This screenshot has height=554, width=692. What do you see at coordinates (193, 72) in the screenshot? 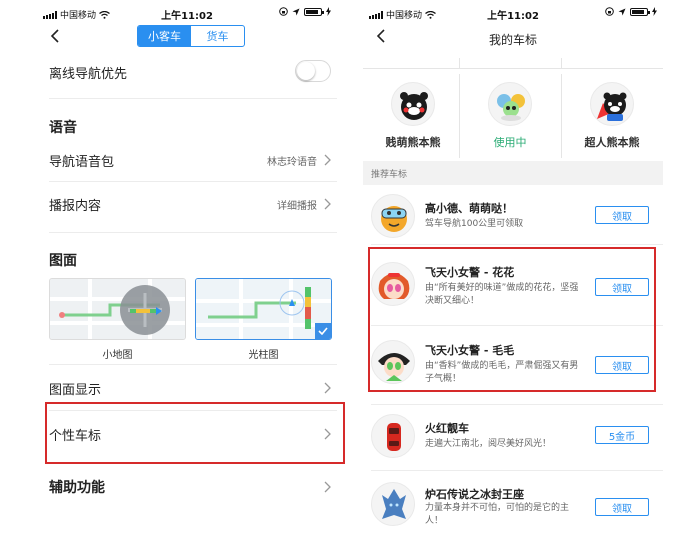
I see `offline-nav-row: 离线导航优先` at bounding box center [193, 72].